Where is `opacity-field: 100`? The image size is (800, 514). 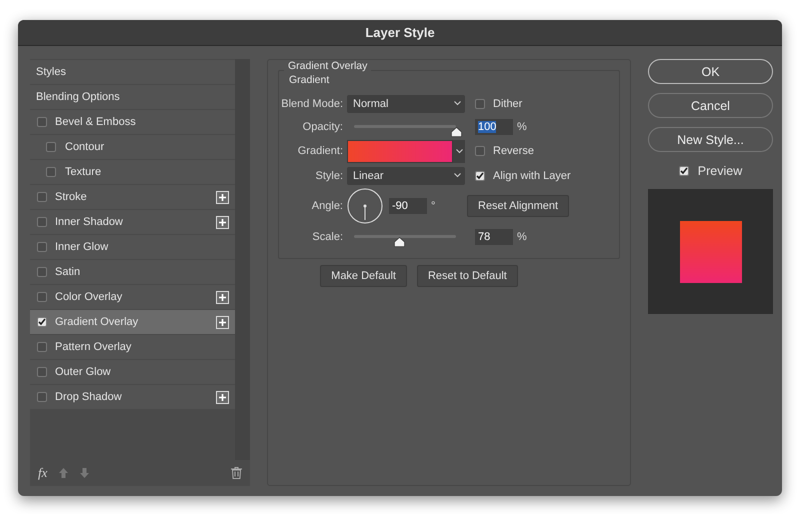 opacity-field: 100 is located at coordinates (494, 126).